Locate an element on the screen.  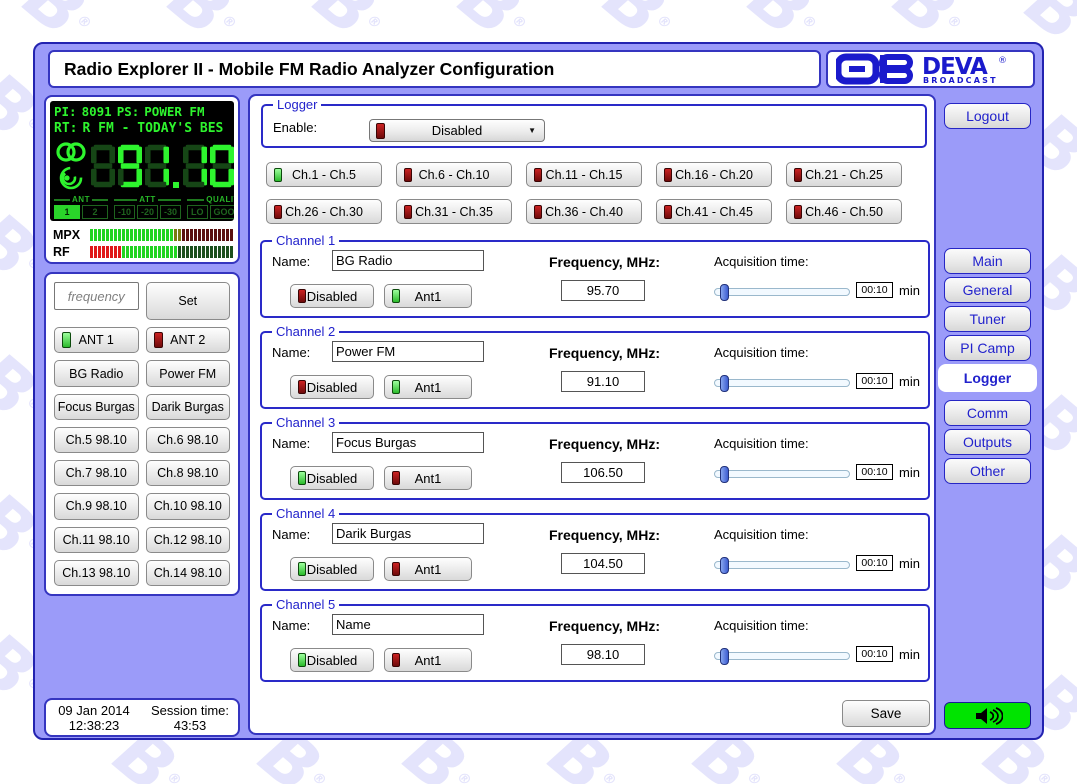
preset-button: Ch.12 98.10 is located at coordinates (187, 539).